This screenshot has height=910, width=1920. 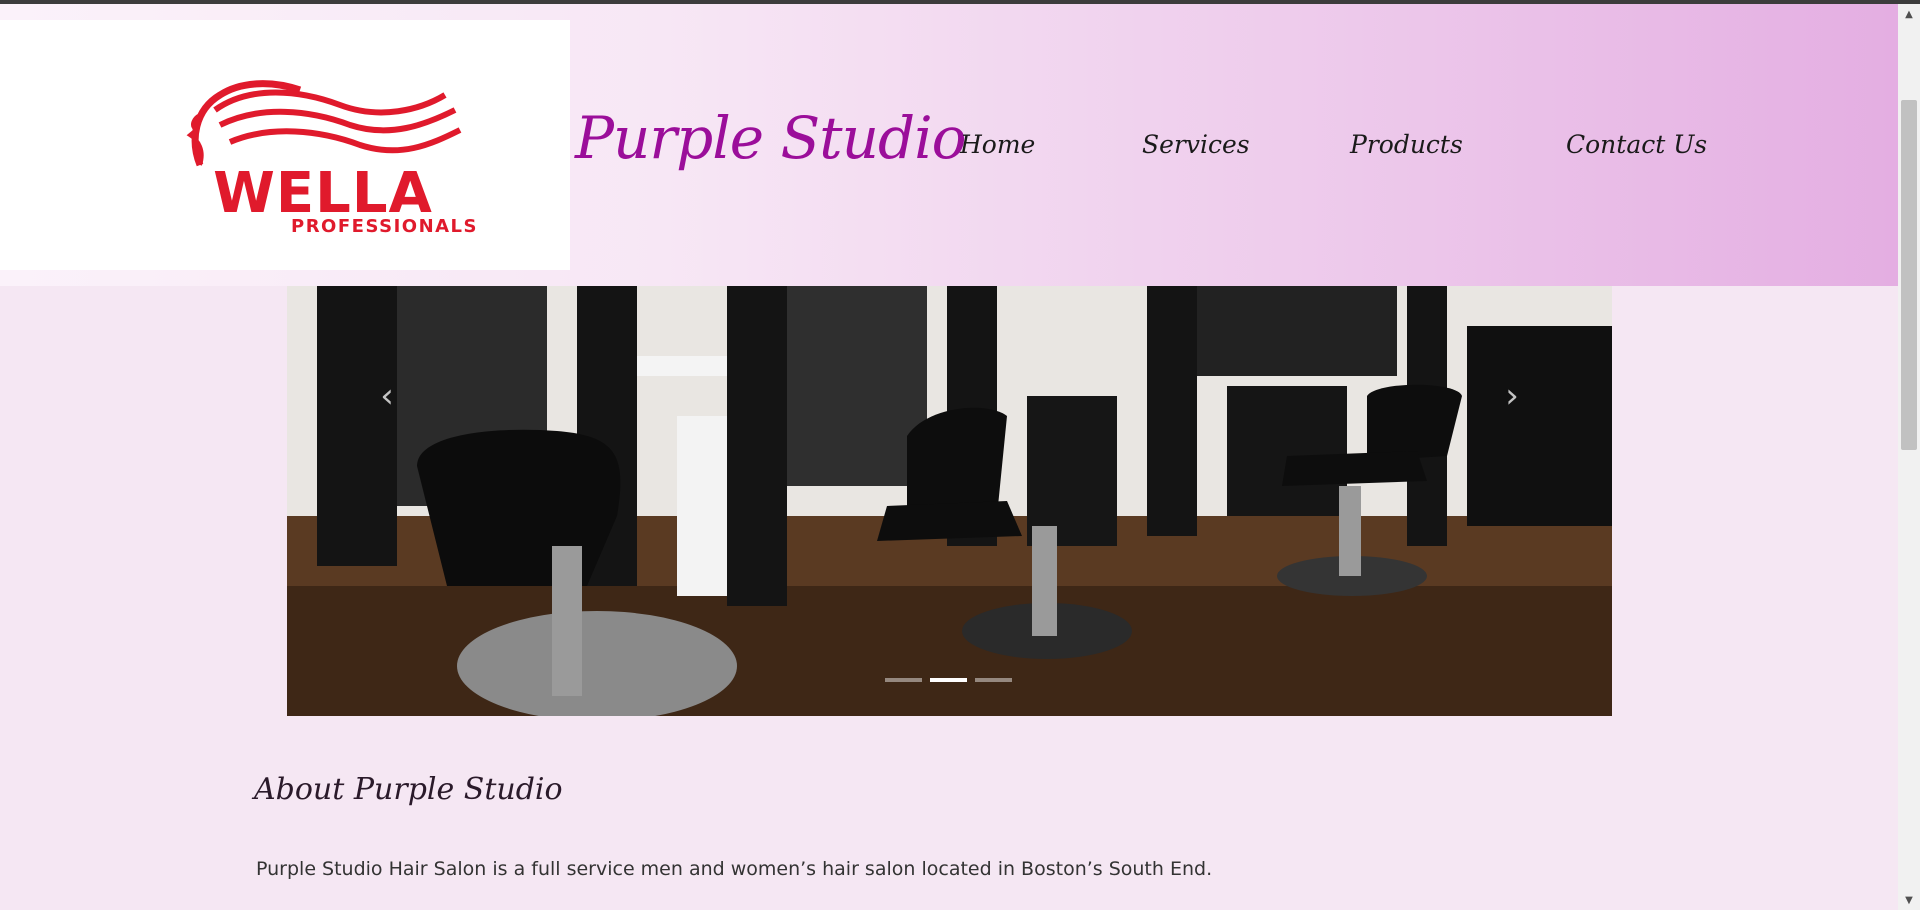 I want to click on nav-contact-us: Contact Us, so click(x=1636, y=144).